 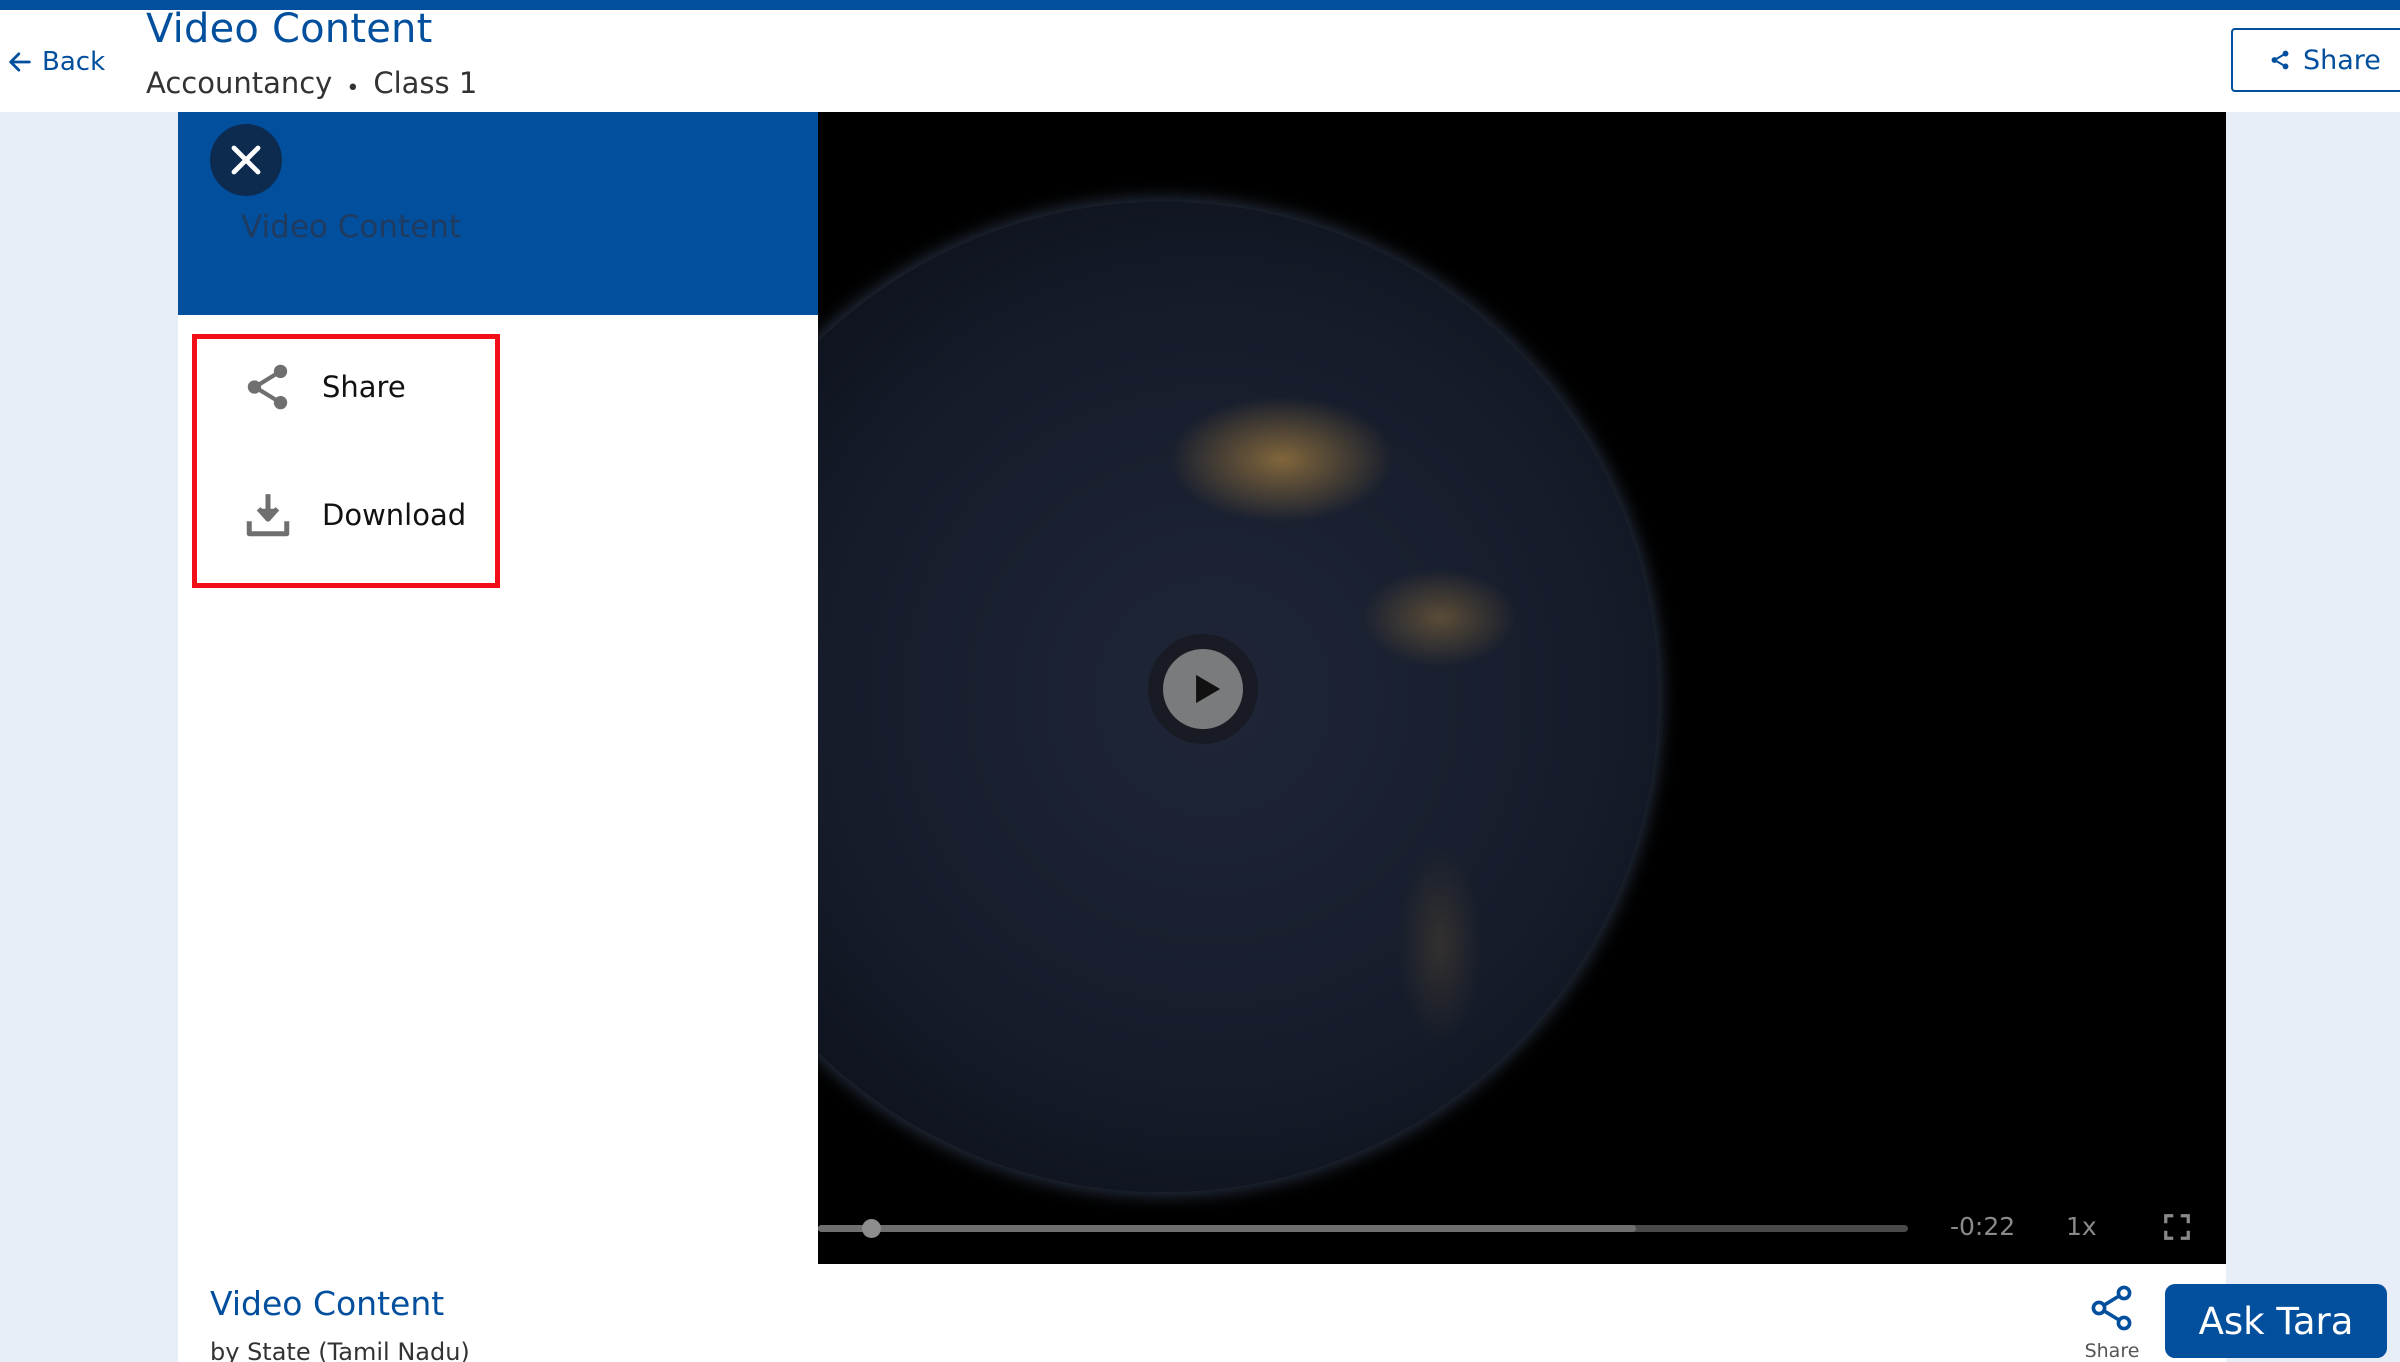 I want to click on breadcrumb: Accountancy • Class 1, so click(x=312, y=83).